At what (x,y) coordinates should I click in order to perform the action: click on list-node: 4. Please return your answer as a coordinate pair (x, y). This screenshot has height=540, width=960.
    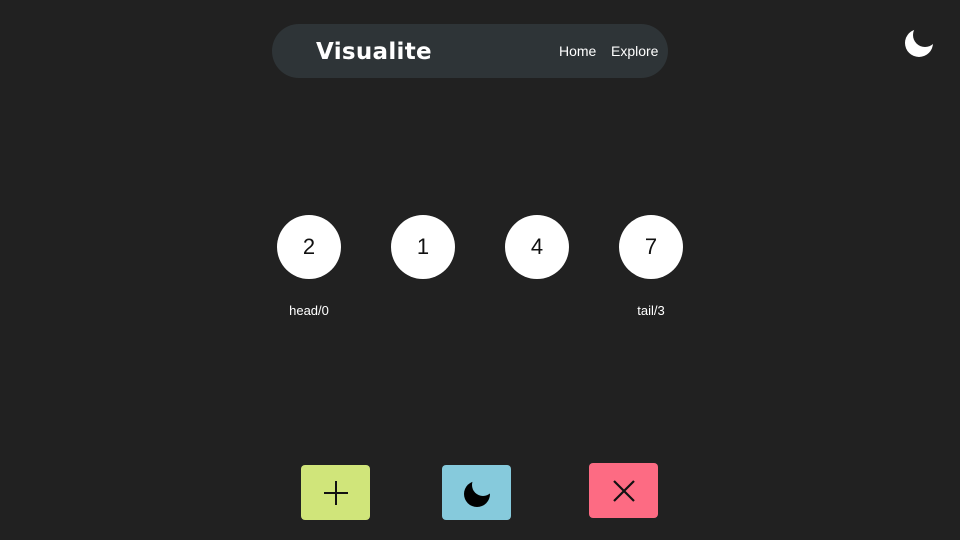
    Looking at the image, I should click on (537, 247).